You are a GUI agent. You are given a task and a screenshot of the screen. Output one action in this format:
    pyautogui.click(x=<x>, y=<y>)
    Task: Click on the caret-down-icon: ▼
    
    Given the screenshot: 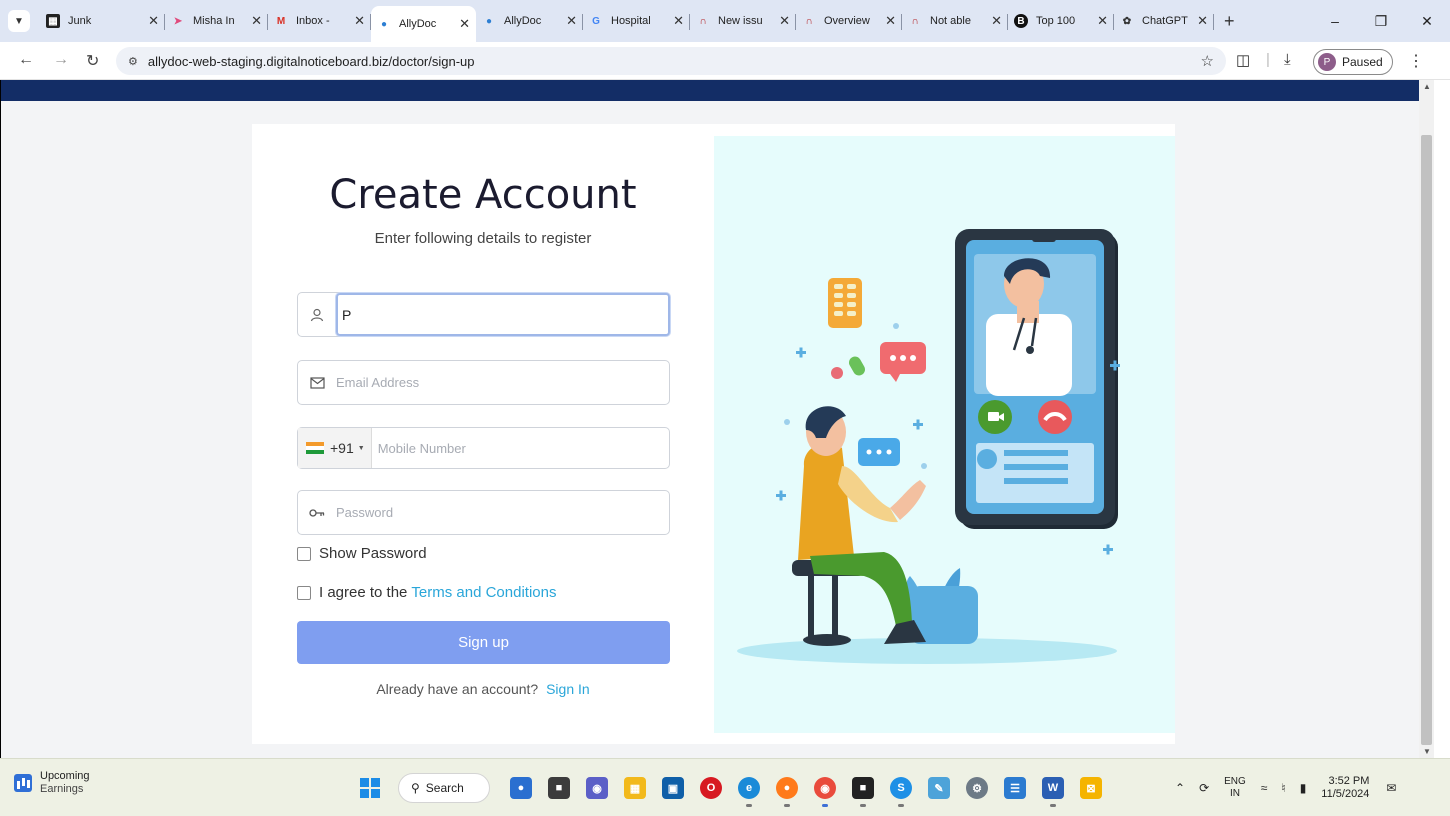 What is the action you would take?
    pyautogui.click(x=361, y=448)
    